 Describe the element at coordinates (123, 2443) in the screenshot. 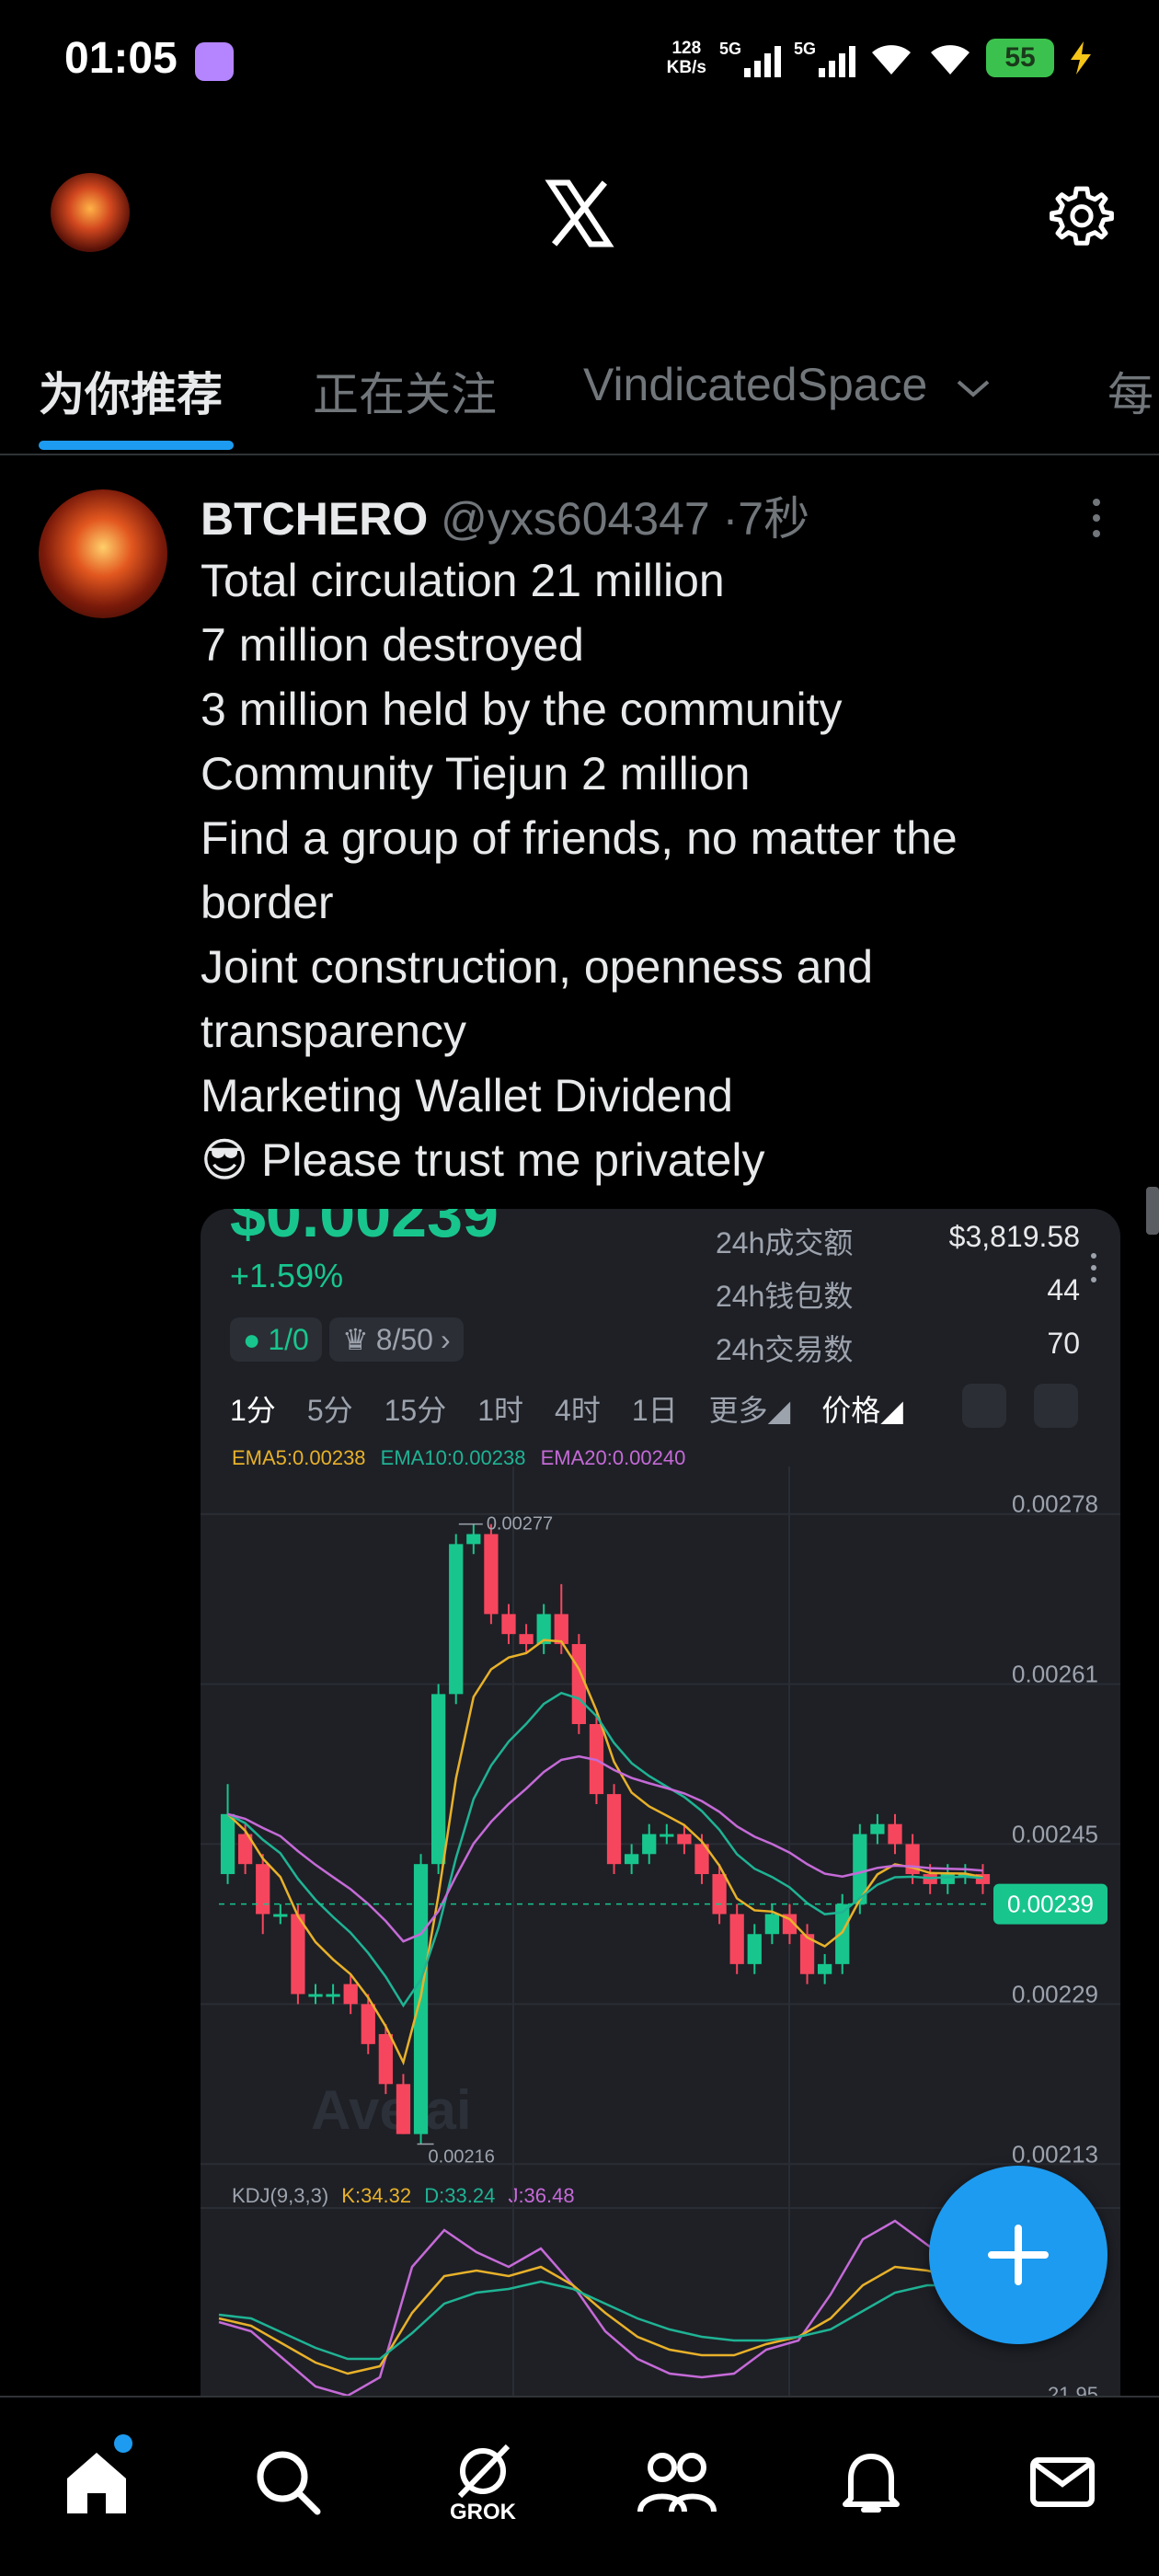

I see `home-notification-dot` at that location.